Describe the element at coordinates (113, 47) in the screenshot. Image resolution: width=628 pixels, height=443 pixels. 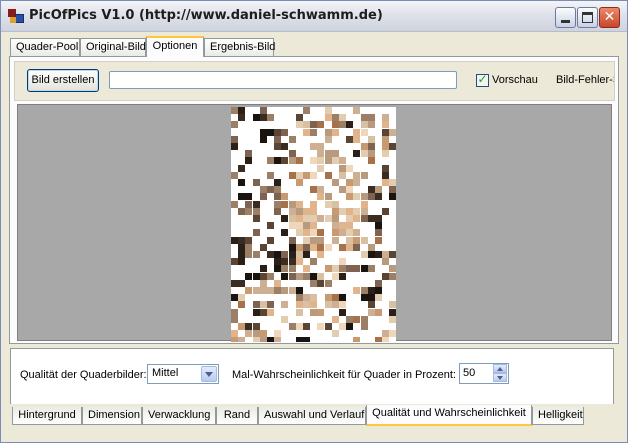
I see `tab-original-bild: Original-Bild` at that location.